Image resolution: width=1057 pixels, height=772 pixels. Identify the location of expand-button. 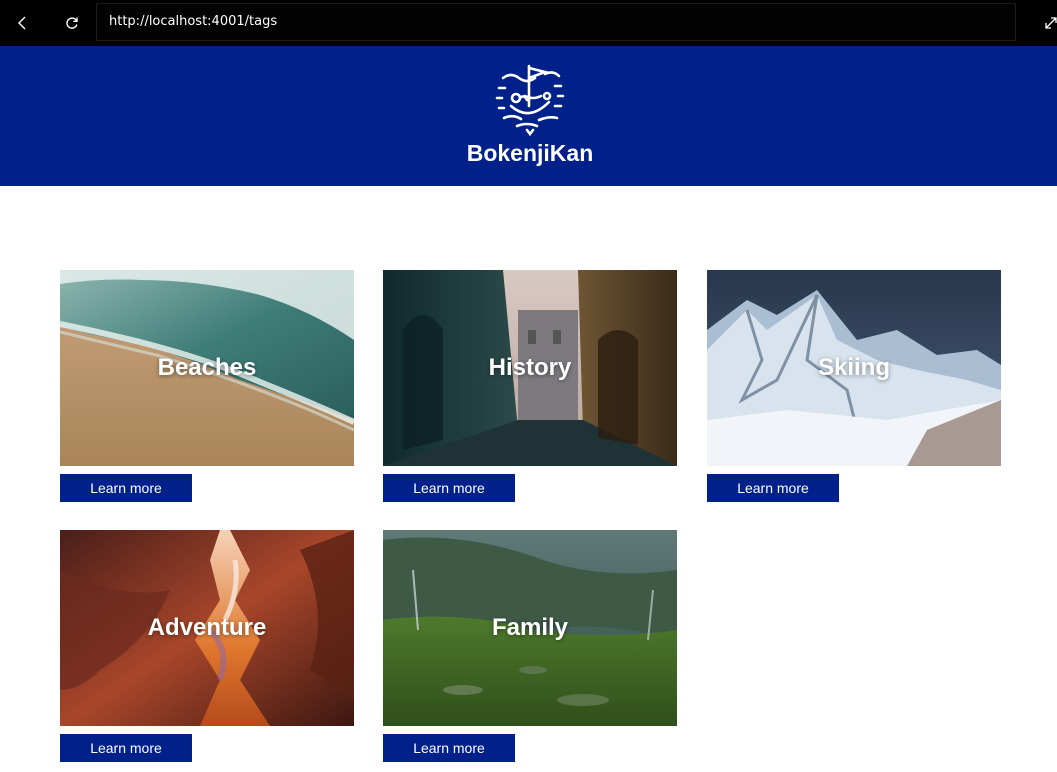
(1046, 23).